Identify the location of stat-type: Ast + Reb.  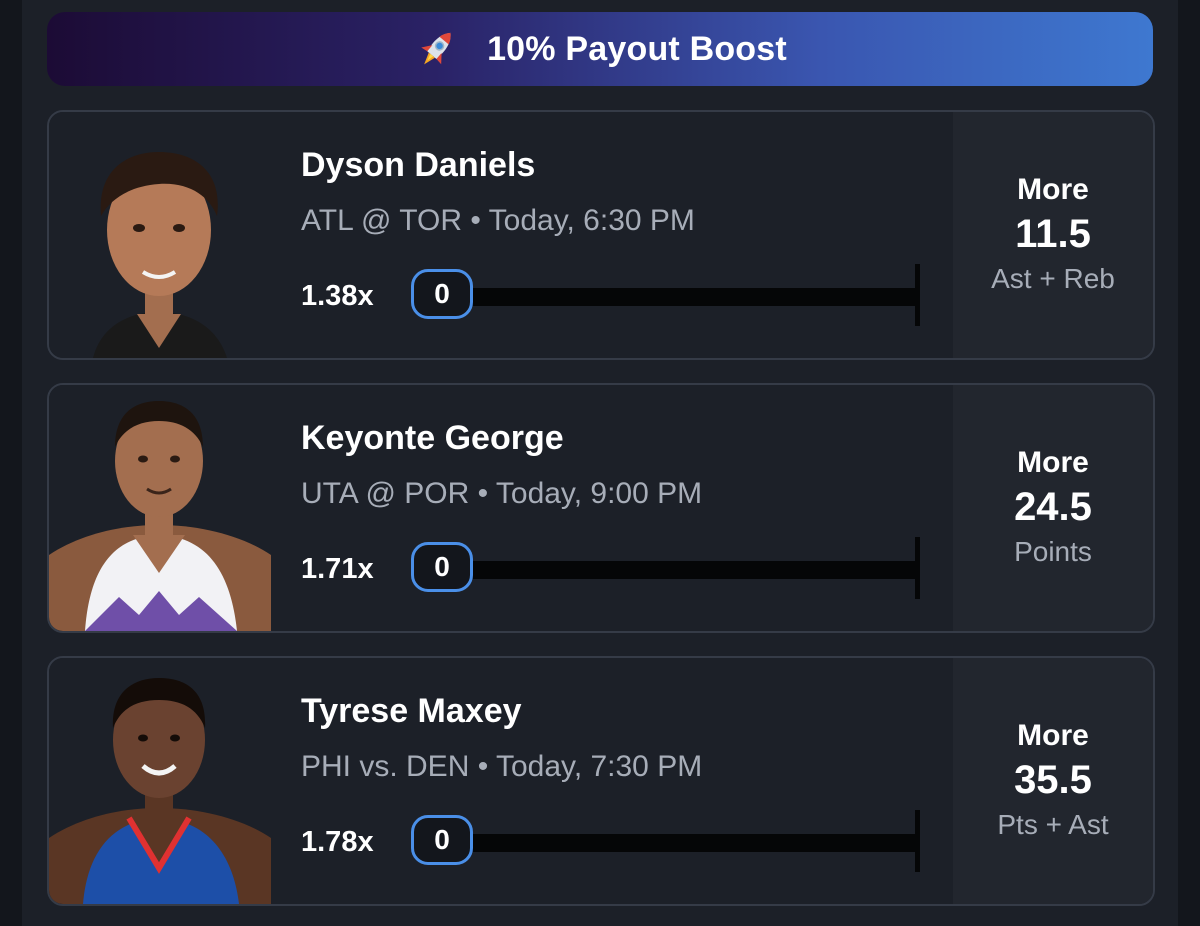
(1053, 278).